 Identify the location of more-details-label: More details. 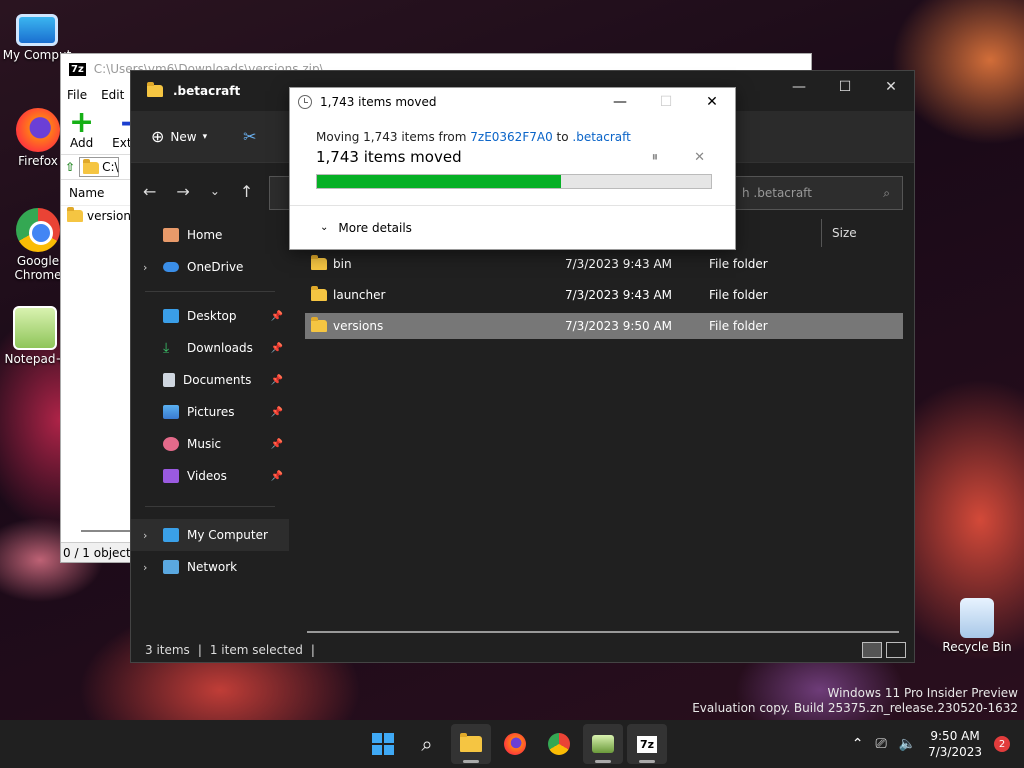
(375, 227).